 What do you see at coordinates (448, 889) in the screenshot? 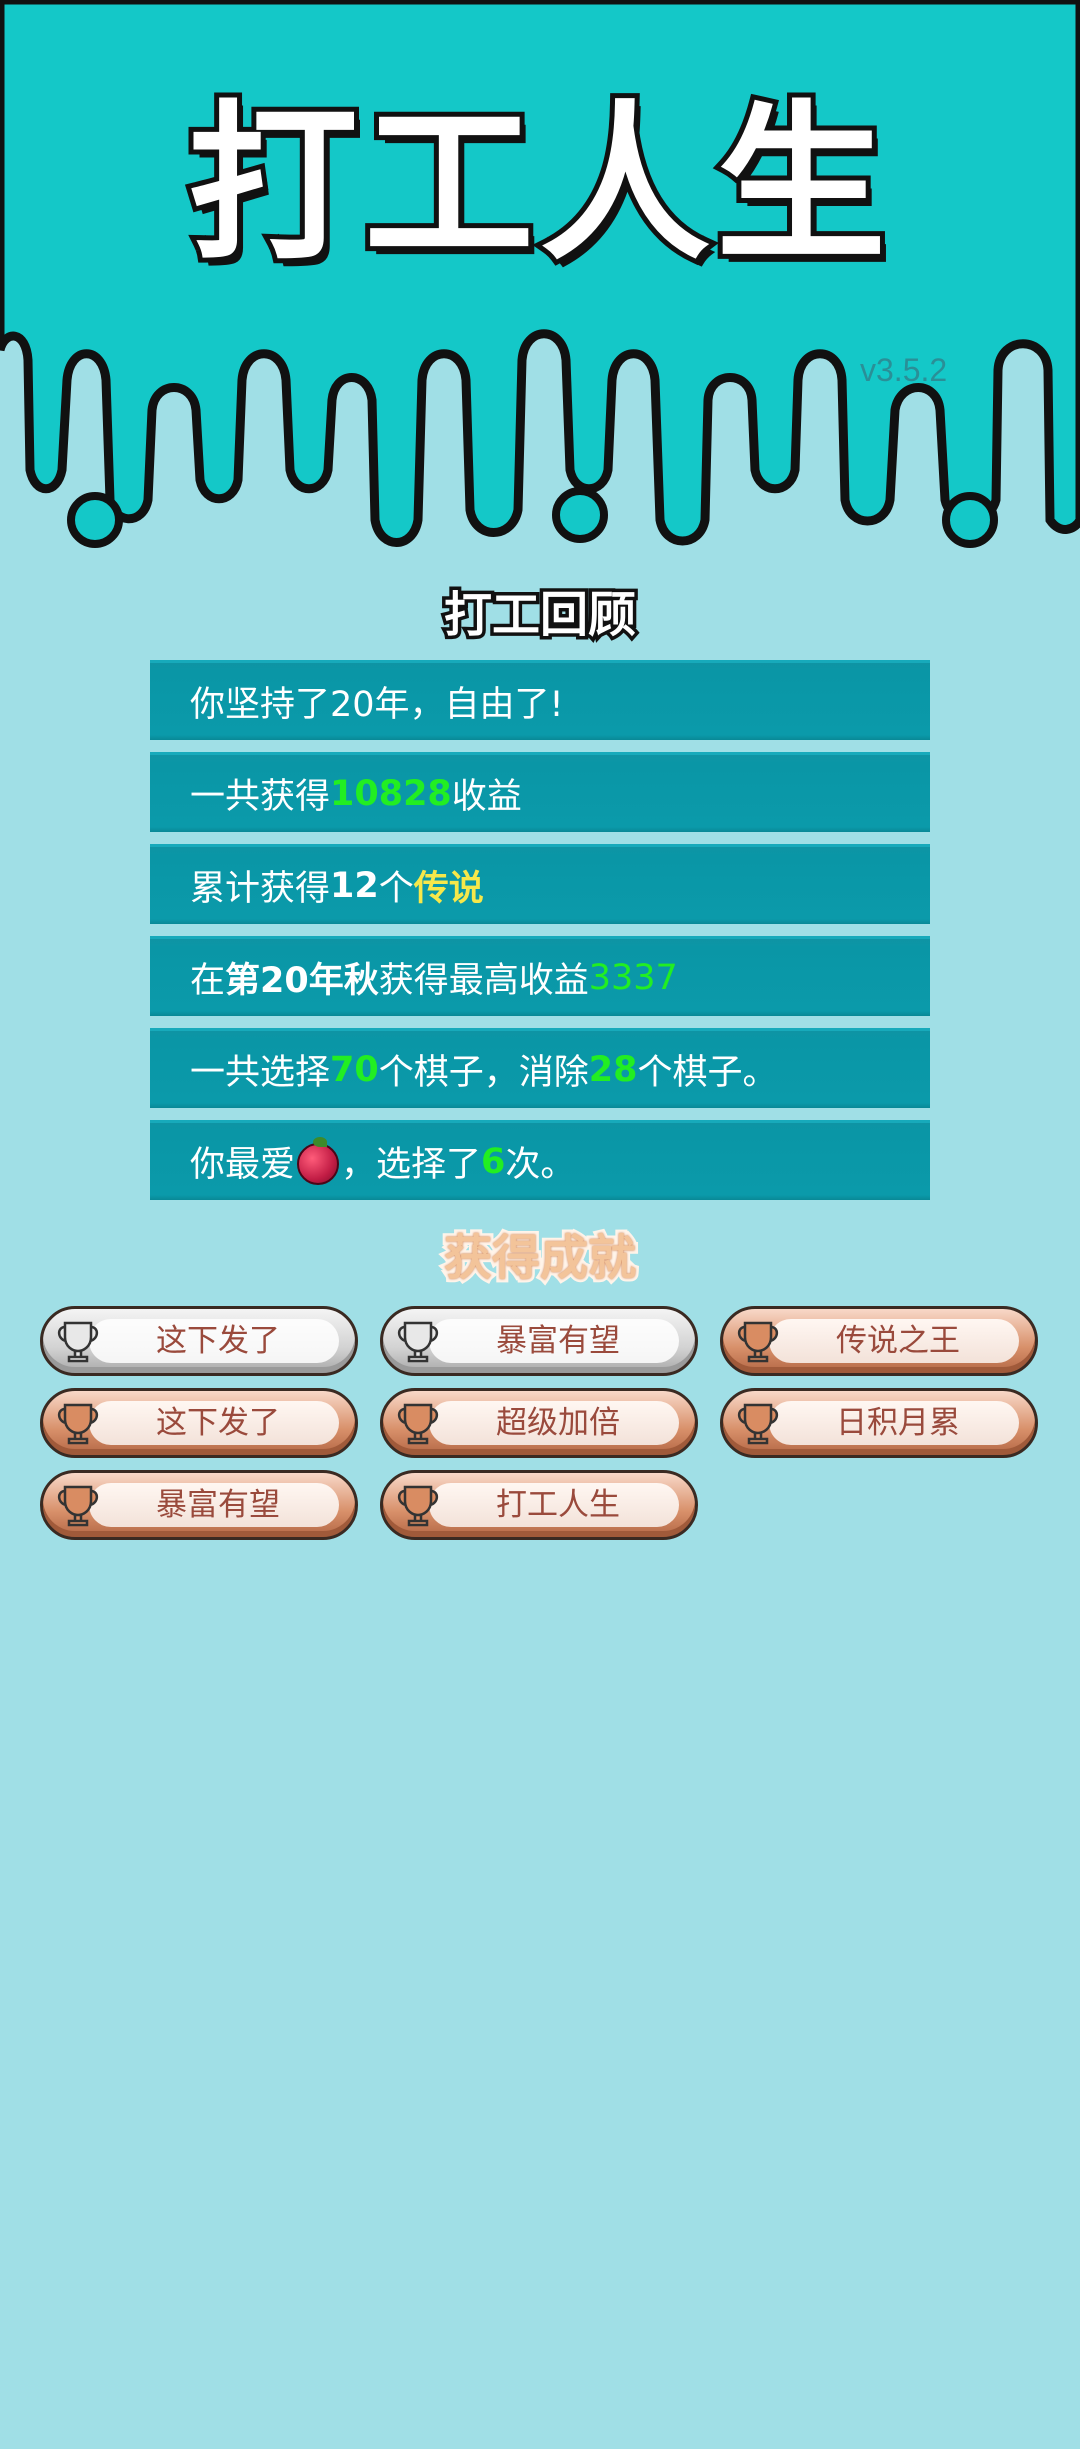
I see `legend-rarity-label: 传说` at bounding box center [448, 889].